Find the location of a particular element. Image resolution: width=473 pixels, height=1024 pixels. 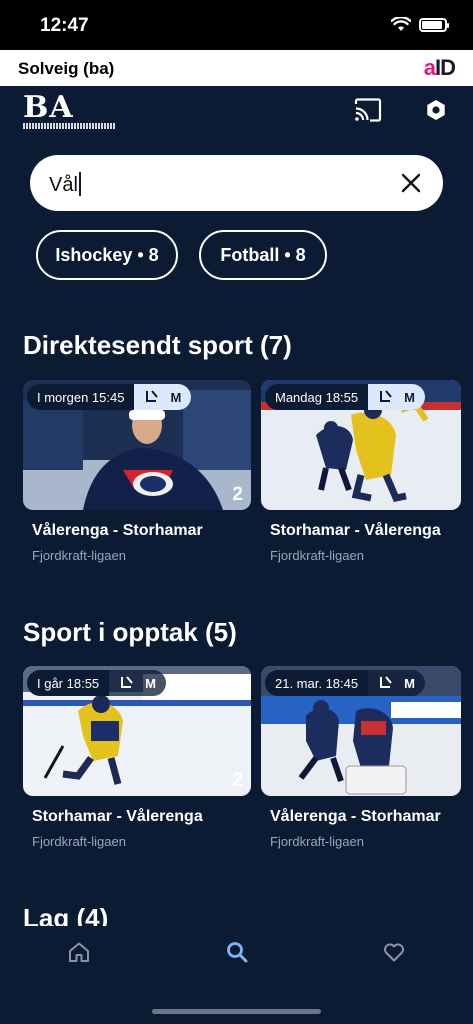

aid-logo: aID is located at coordinates (440, 68).